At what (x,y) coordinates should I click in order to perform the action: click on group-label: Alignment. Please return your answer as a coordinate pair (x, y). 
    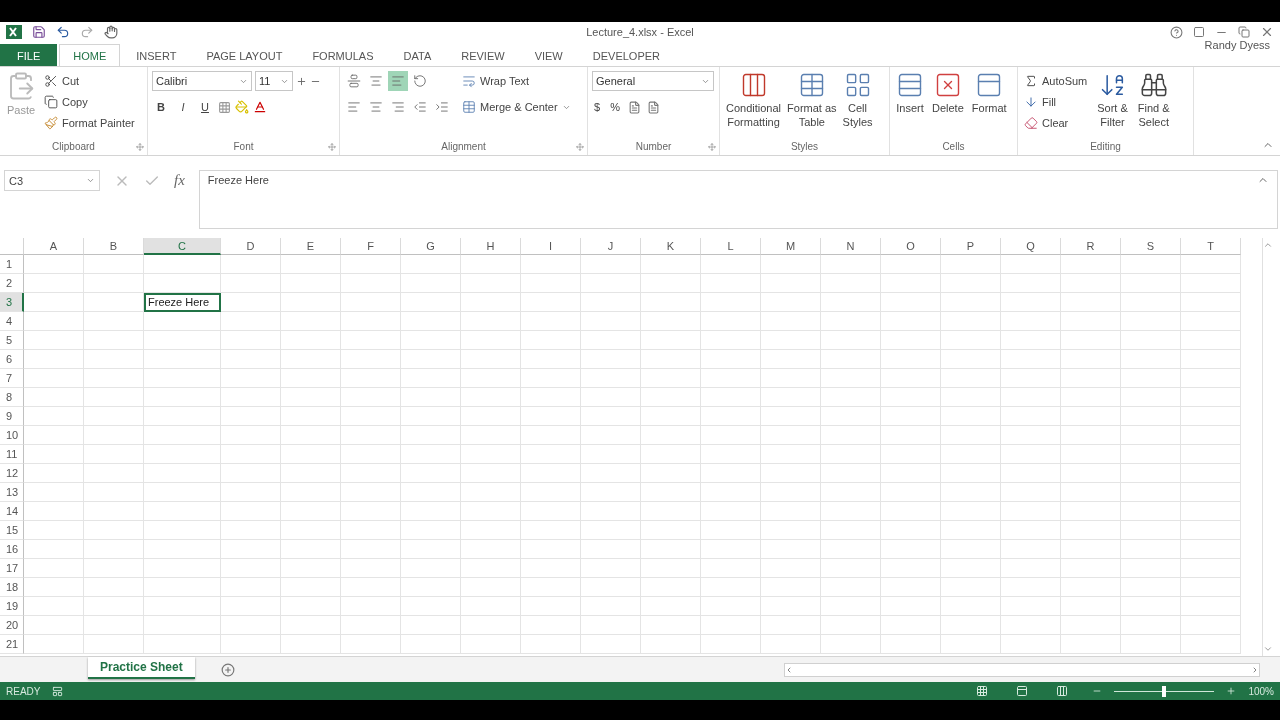
    Looking at the image, I should click on (463, 147).